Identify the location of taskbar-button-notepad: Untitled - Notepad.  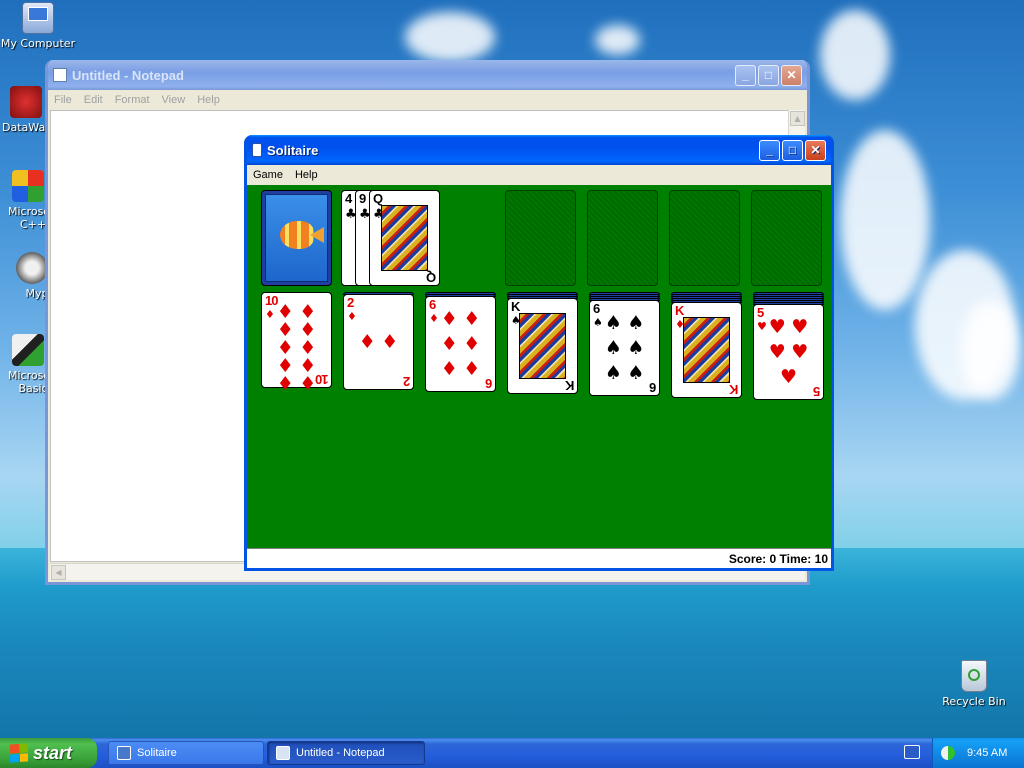
(346, 753).